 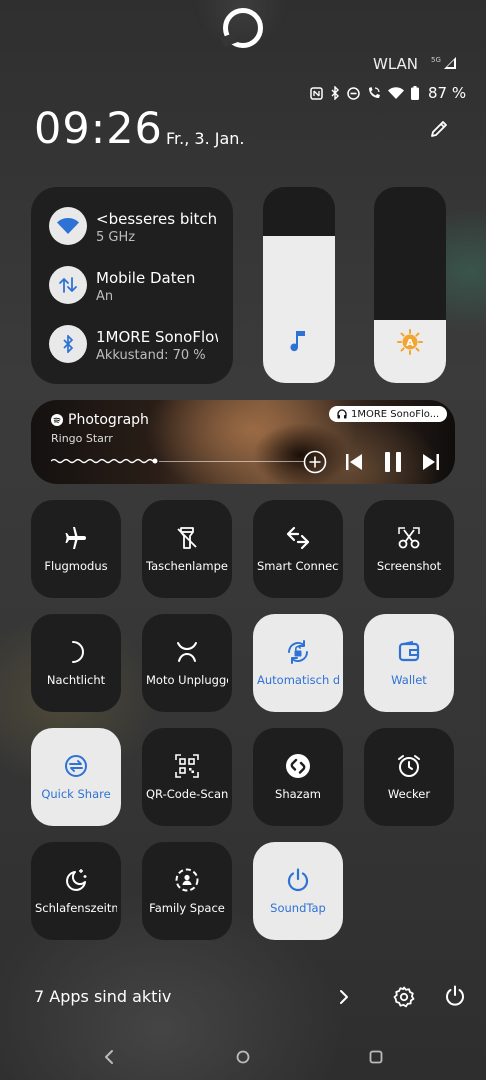 I want to click on tile-moto-unplugged: Moto Unplugged, so click(x=187, y=663).